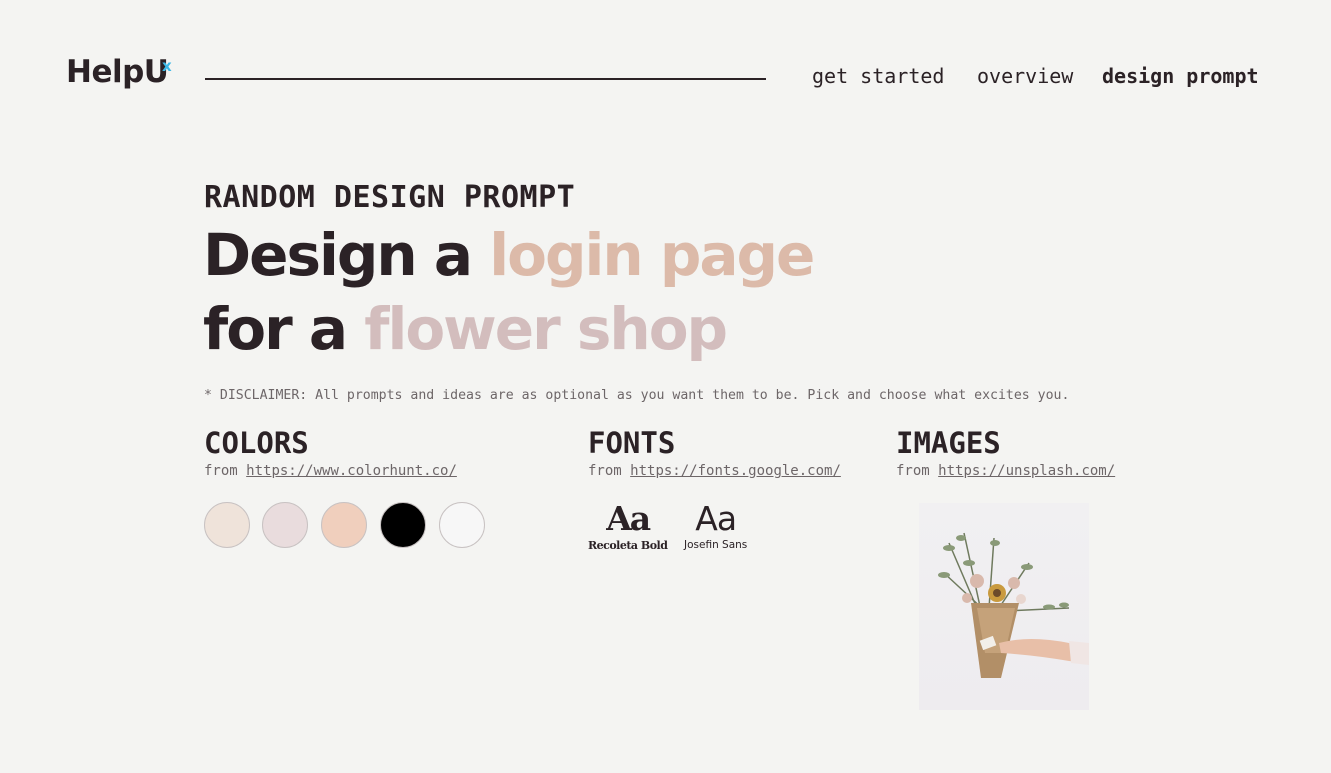 This screenshot has width=1331, height=773. I want to click on logo-superscript: x, so click(167, 66).